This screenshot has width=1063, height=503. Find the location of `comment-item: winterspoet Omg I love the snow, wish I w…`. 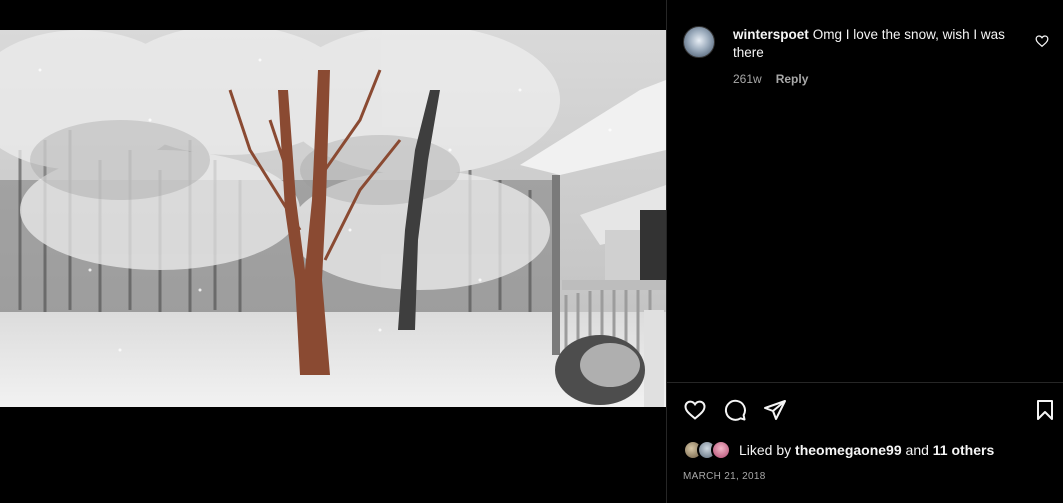

comment-item: winterspoet Omg I love the snow, wish I w… is located at coordinates (868, 56).